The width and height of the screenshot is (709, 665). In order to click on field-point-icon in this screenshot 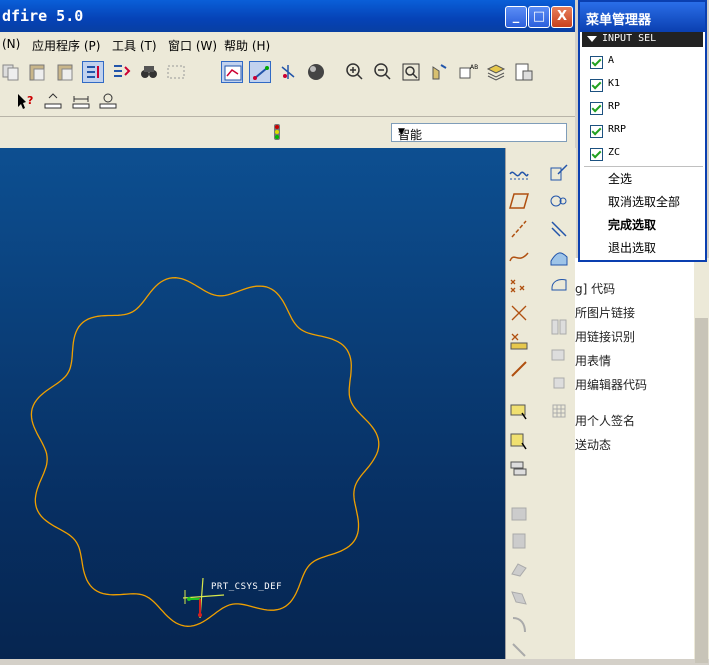, I will do `click(519, 341)`.